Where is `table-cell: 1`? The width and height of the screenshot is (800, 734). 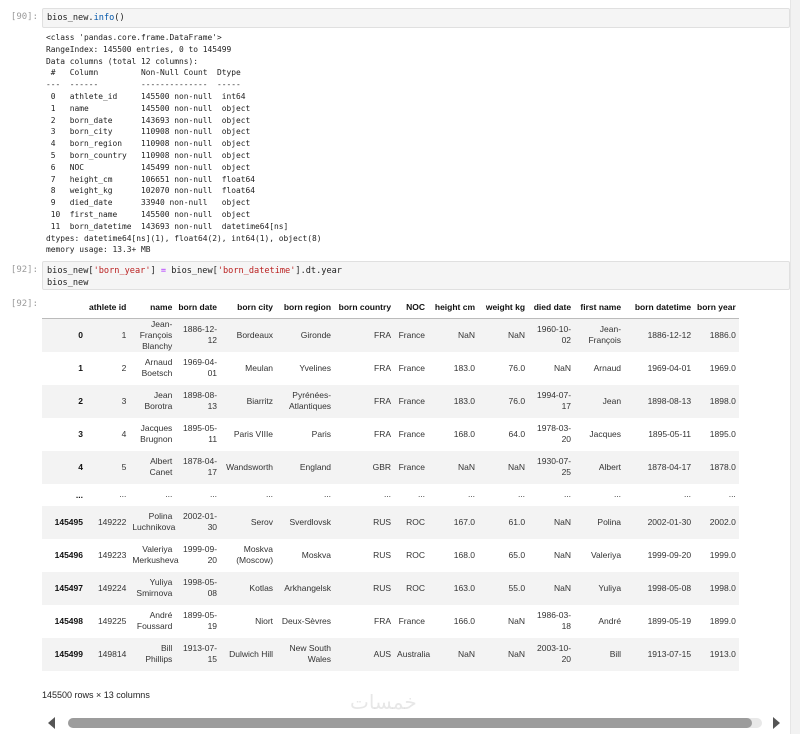
table-cell: 1 is located at coordinates (124, 334).